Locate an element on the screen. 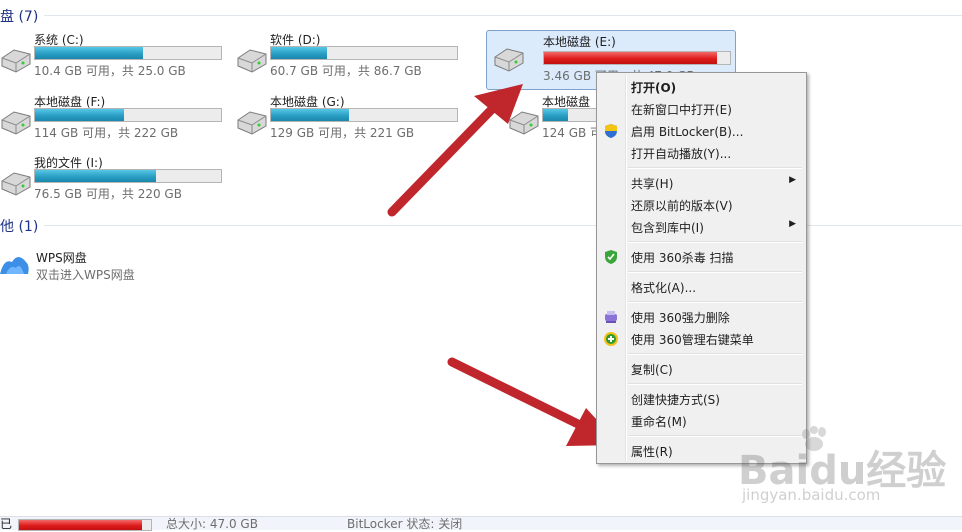 This screenshot has height=532, width=962. details-total-size: 总大小: 47.0 GB is located at coordinates (212, 524).